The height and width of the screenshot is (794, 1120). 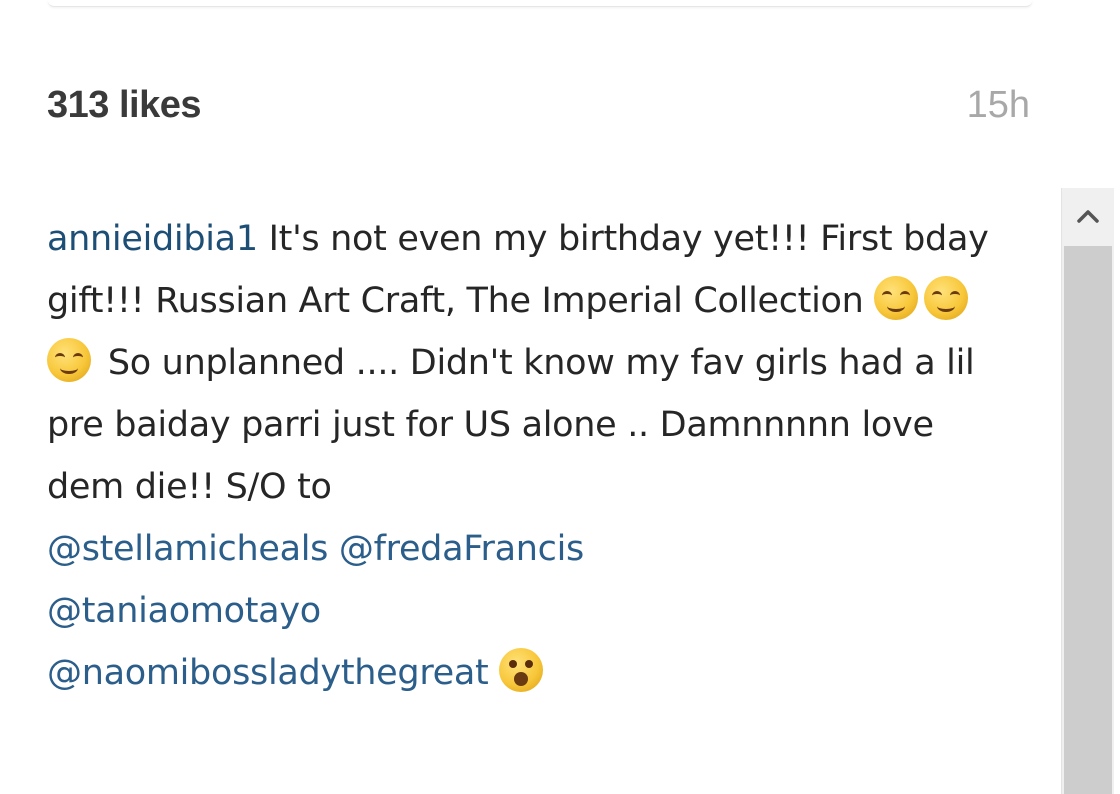 I want to click on astonished-face-icon, so click(x=521, y=670).